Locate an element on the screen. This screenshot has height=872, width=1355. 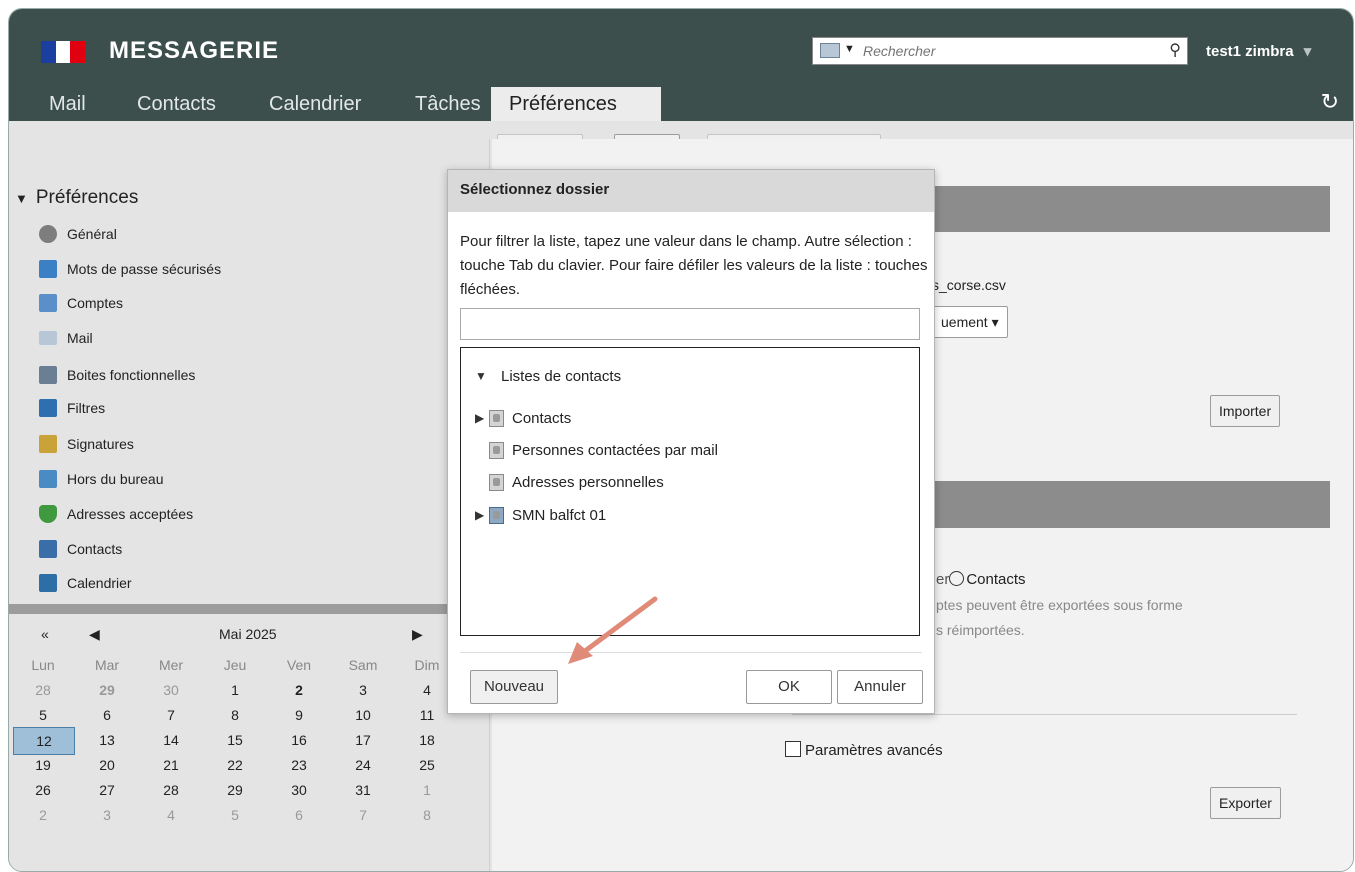
search-icon: ⚲ is located at coordinates (1175, 50).